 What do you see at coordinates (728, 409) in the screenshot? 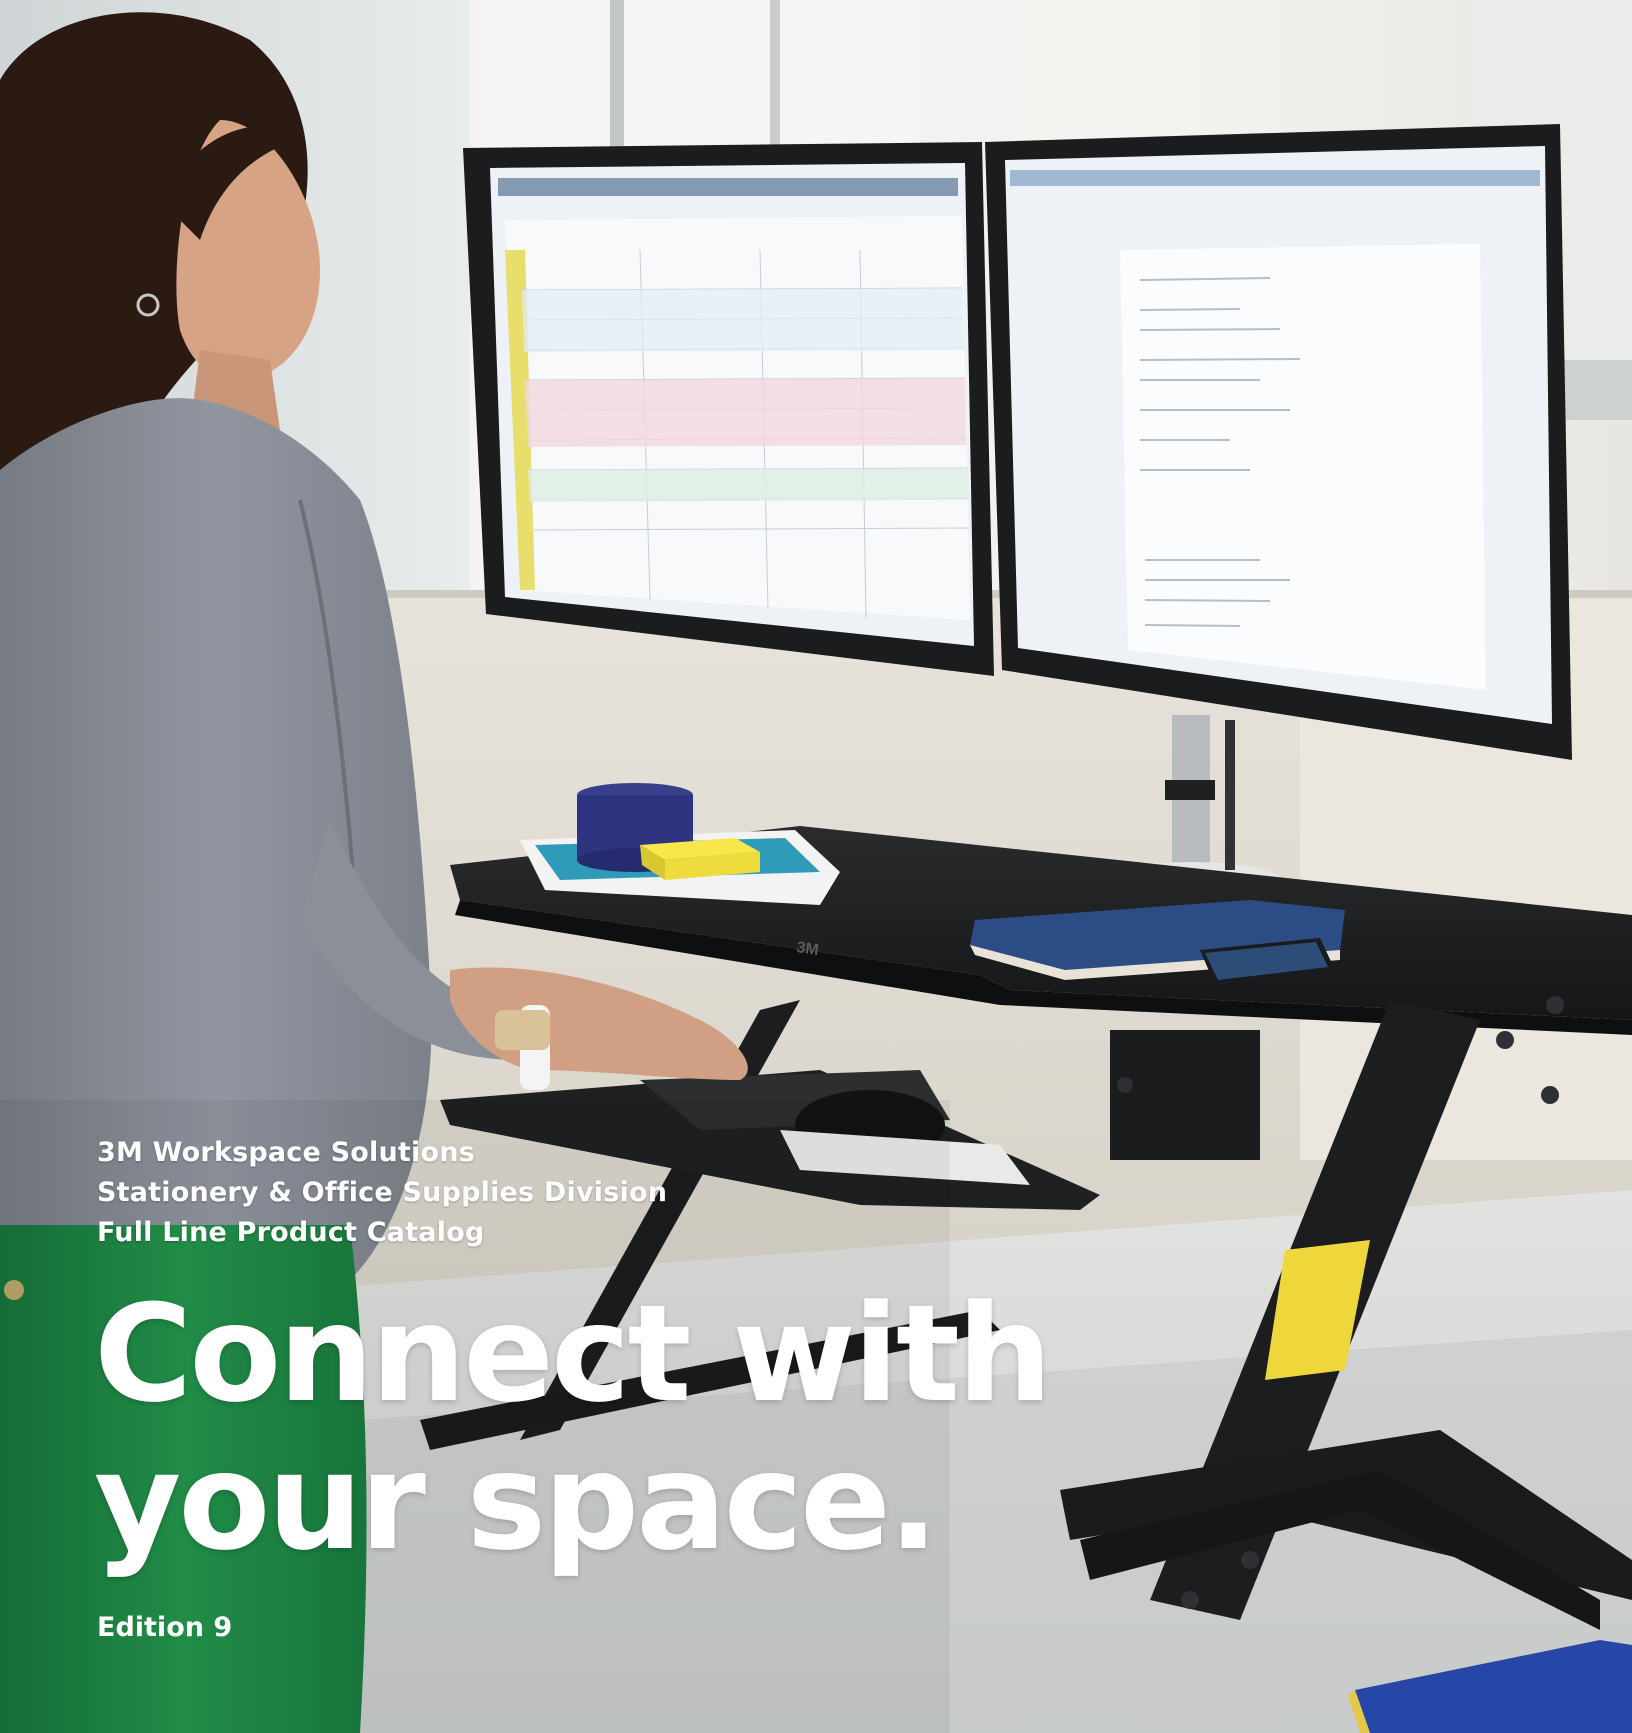
I see `left-monitor` at bounding box center [728, 409].